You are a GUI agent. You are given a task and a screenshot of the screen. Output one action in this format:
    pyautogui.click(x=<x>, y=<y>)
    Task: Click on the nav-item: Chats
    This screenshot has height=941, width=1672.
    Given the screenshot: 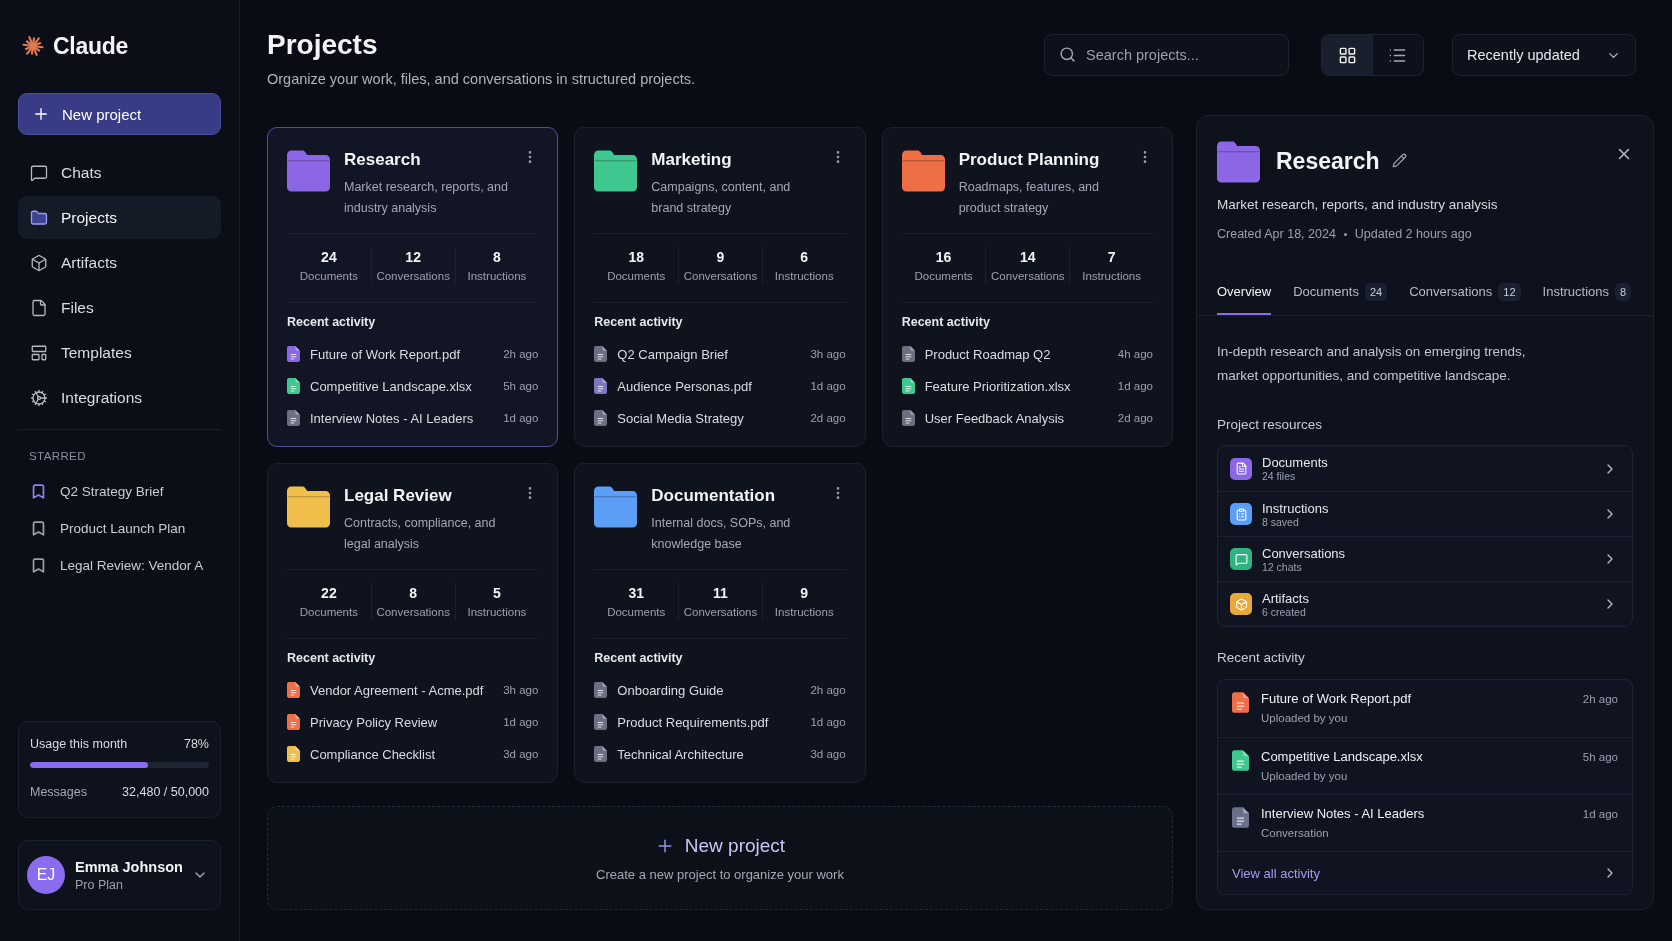 What is the action you would take?
    pyautogui.click(x=119, y=172)
    